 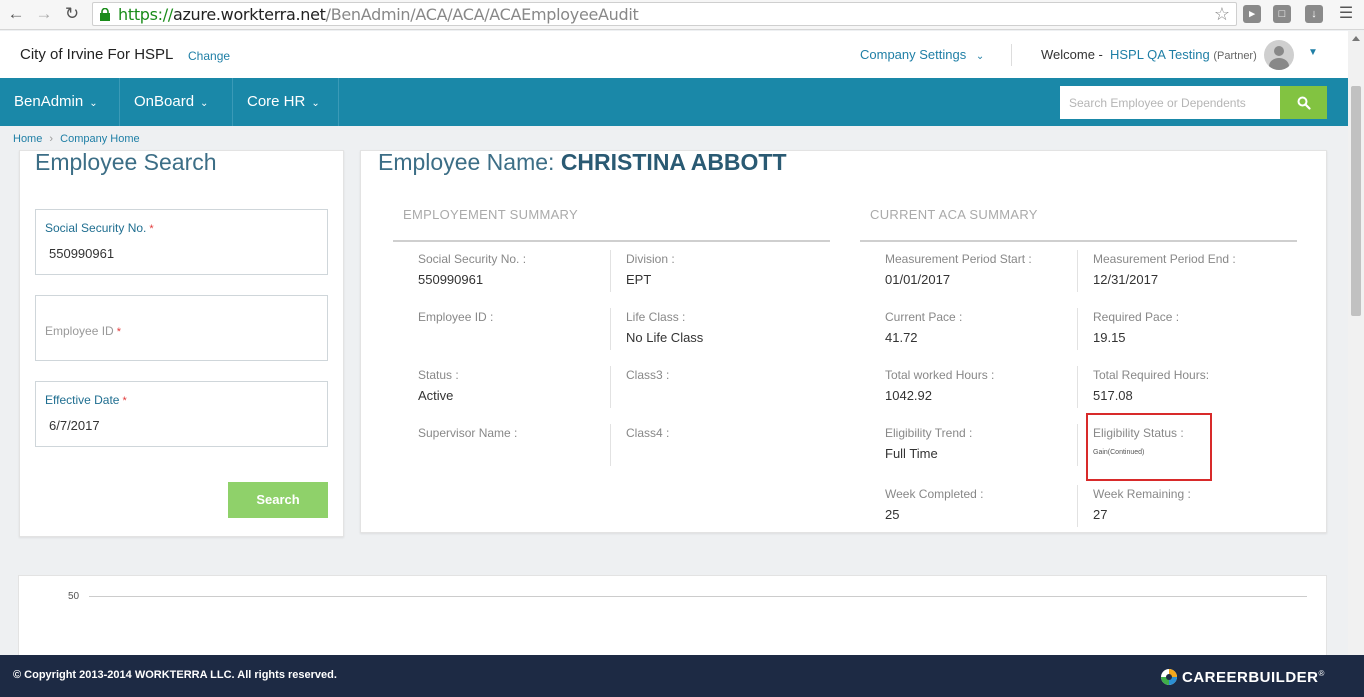 I want to click on brand-name: CAREERBUILDER, so click(x=1250, y=677).